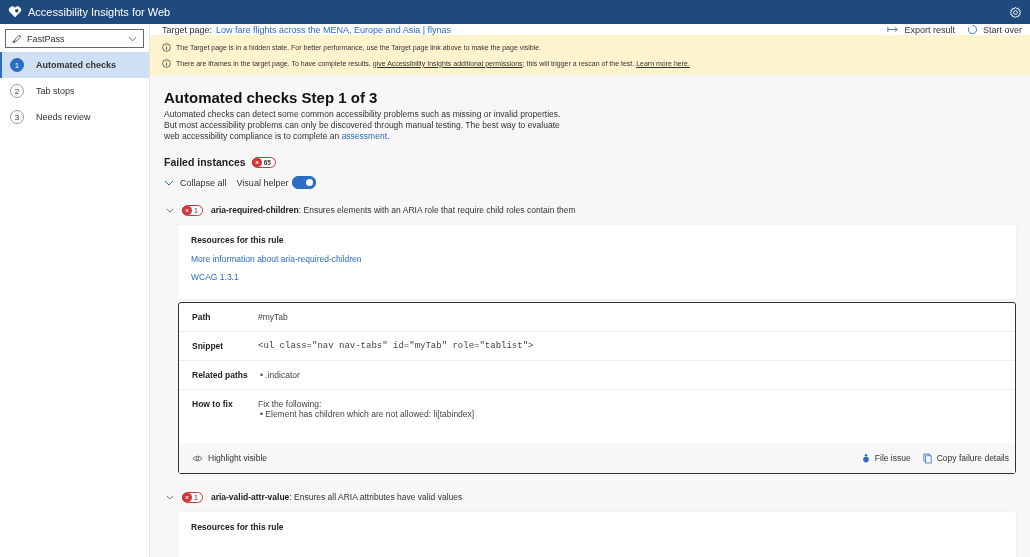 The image size is (1030, 557). Describe the element at coordinates (74, 117) in the screenshot. I see `nav-item: 3 Needs review` at that location.